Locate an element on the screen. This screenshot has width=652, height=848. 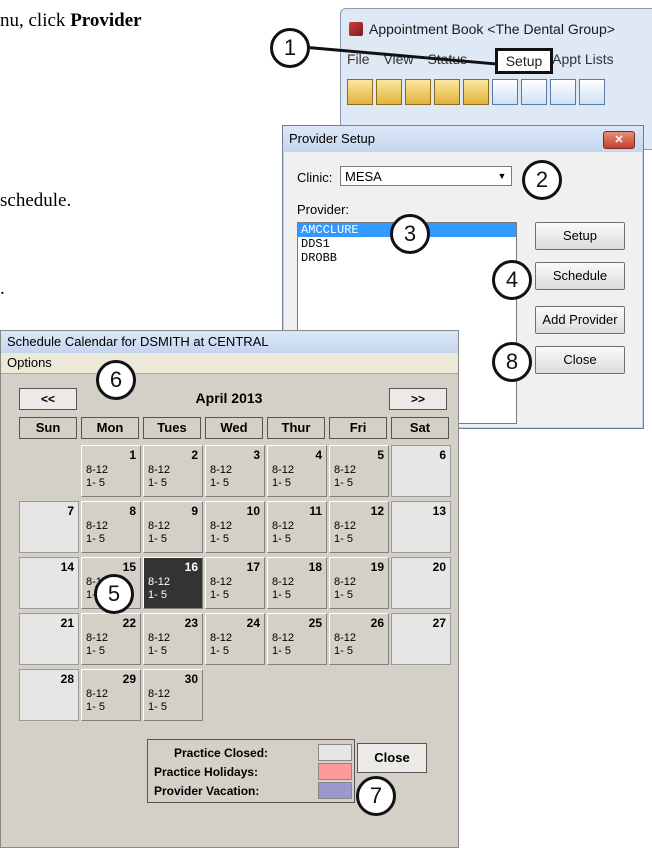
calendar-day-cell: 24 8-12 1- 5 is located at coordinates (235, 639).